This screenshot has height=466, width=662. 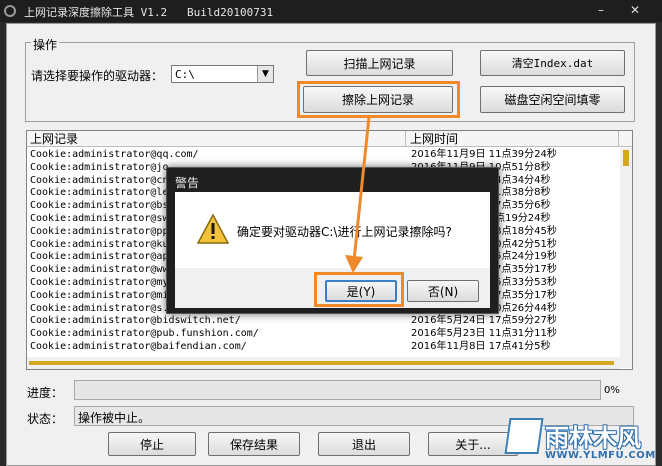 I want to click on minimize-icon: –, so click(x=601, y=10).